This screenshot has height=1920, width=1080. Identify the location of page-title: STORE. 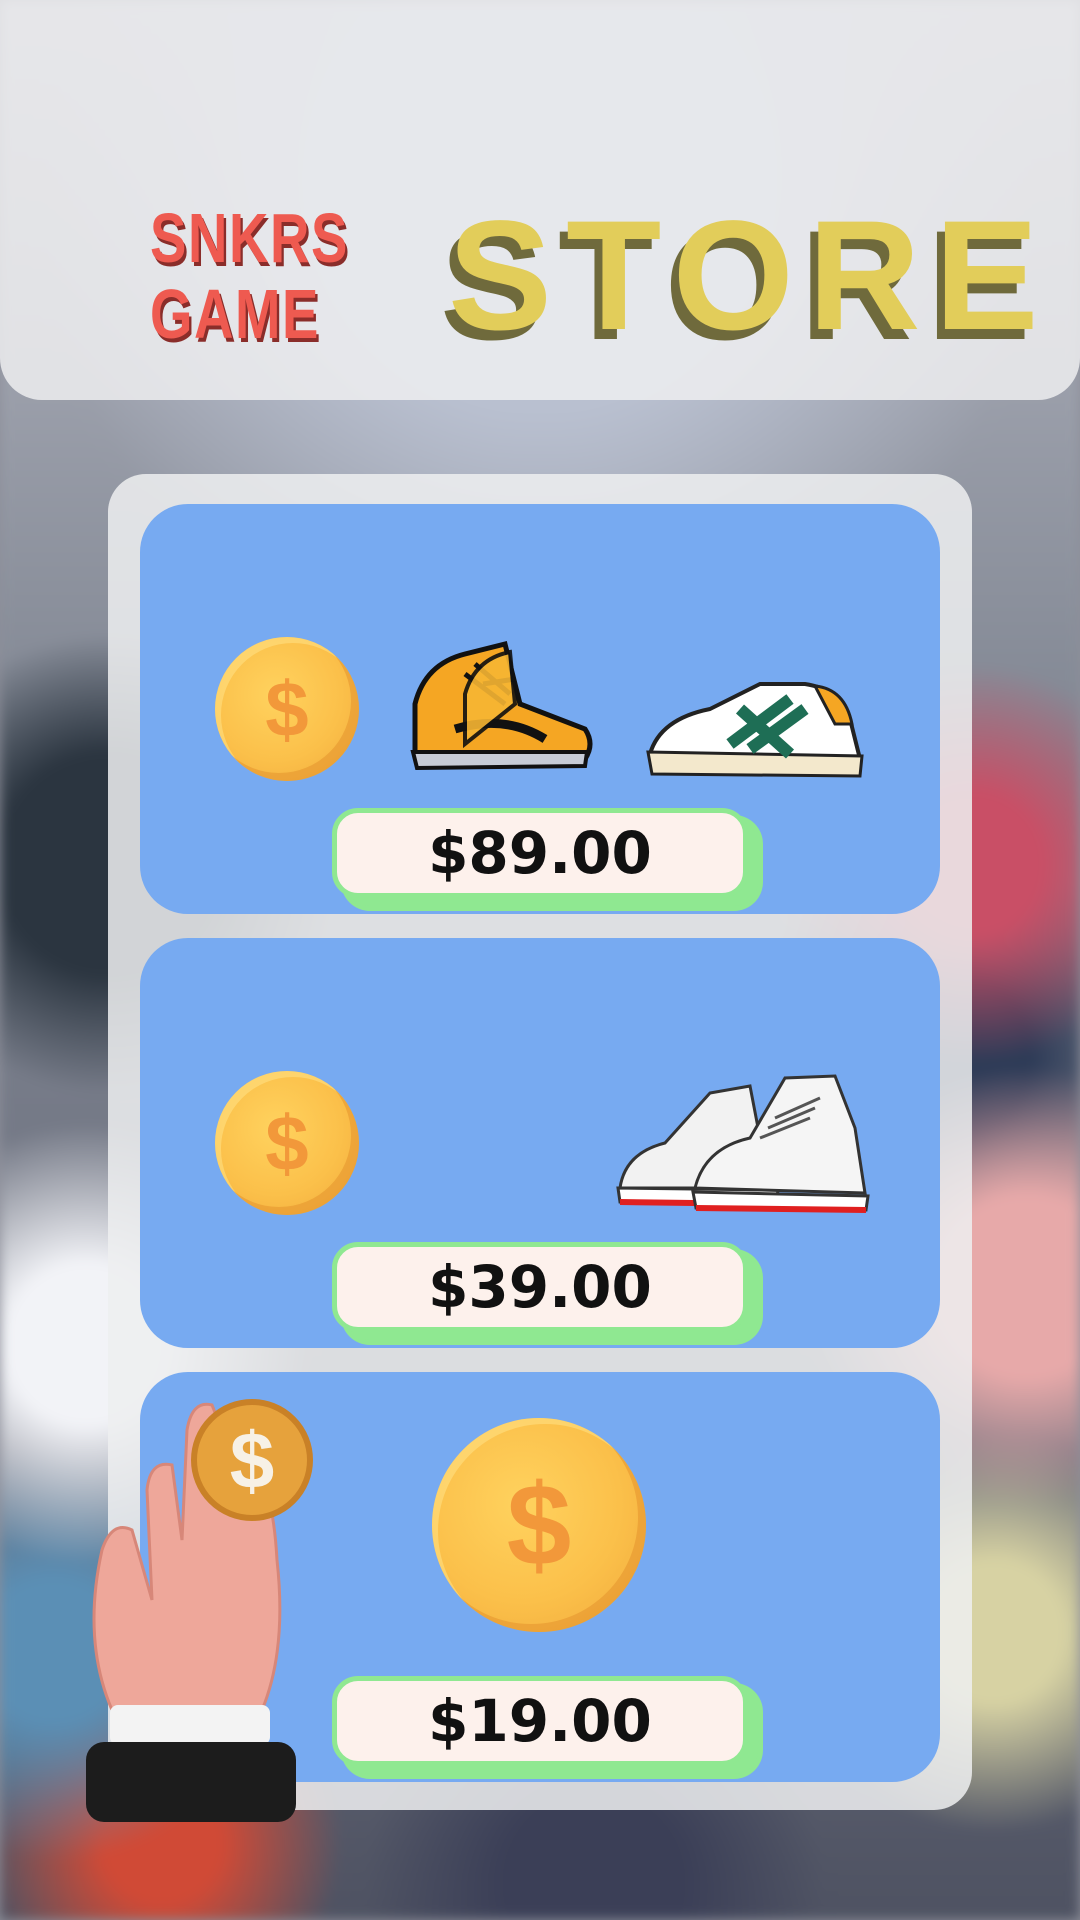
(750, 276).